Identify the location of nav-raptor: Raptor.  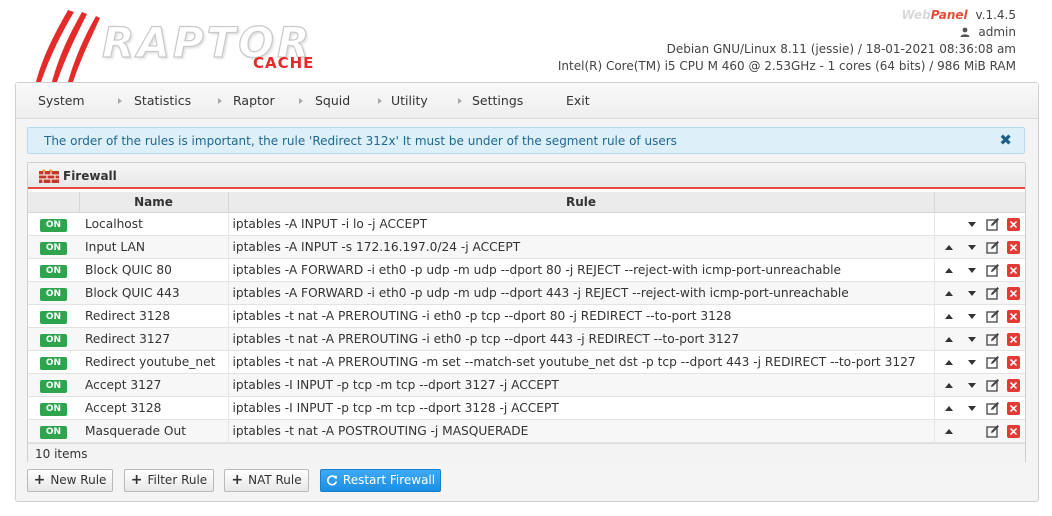
(254, 101).